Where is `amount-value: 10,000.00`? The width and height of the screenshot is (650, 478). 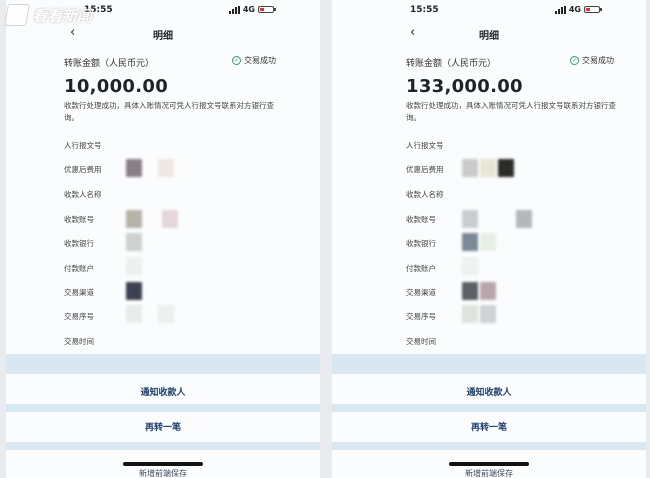
amount-value: 10,000.00 is located at coordinates (116, 86).